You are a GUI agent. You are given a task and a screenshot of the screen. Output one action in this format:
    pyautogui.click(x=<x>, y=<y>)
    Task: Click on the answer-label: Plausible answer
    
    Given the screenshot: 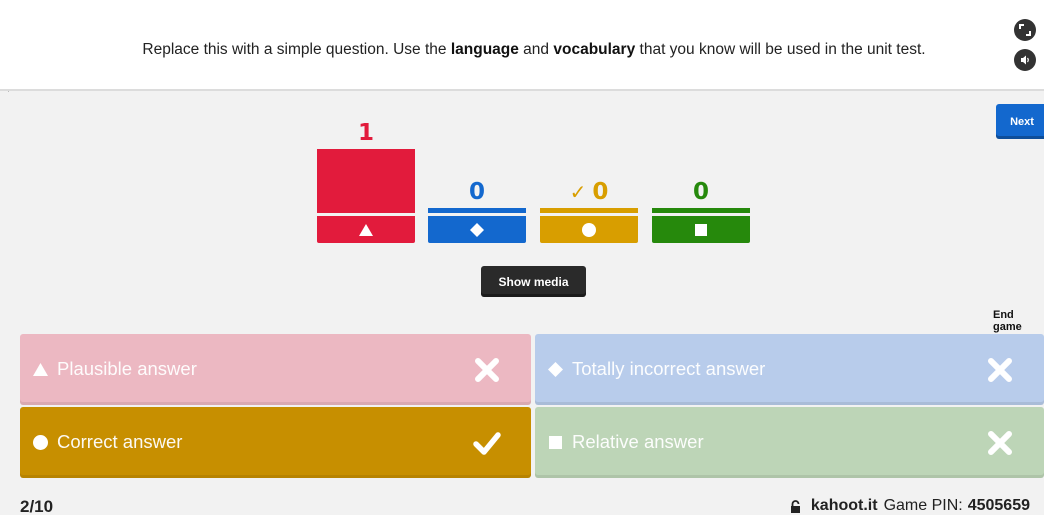 What is the action you would take?
    pyautogui.click(x=127, y=368)
    